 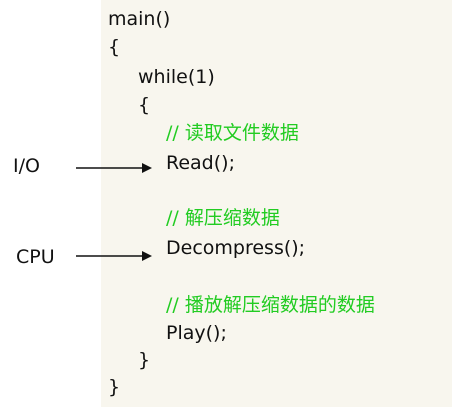 I want to click on decompress-call: Decompress();, so click(x=236, y=248).